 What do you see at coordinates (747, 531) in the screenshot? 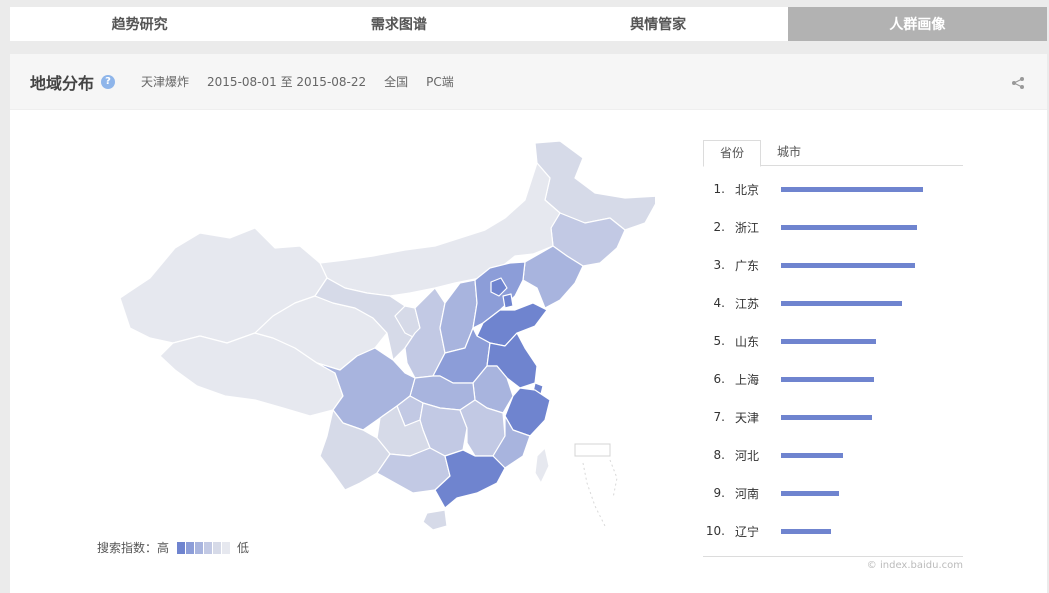
I see `rank-province-name: 辽宁` at bounding box center [747, 531].